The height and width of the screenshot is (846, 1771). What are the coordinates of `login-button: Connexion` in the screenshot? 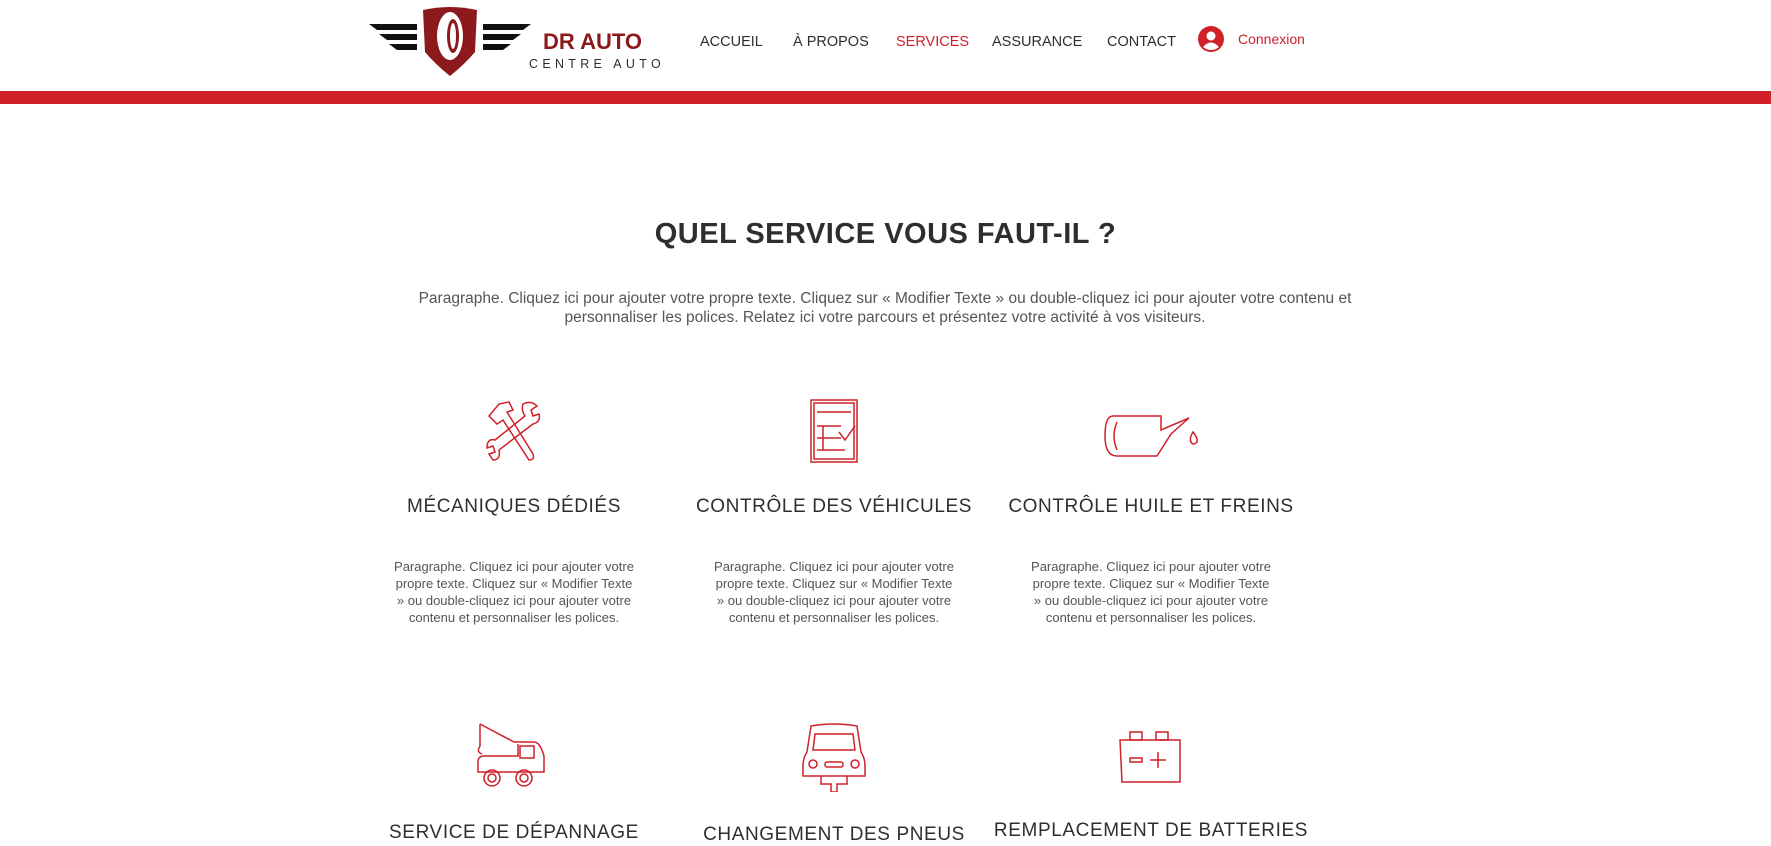 It's located at (1251, 39).